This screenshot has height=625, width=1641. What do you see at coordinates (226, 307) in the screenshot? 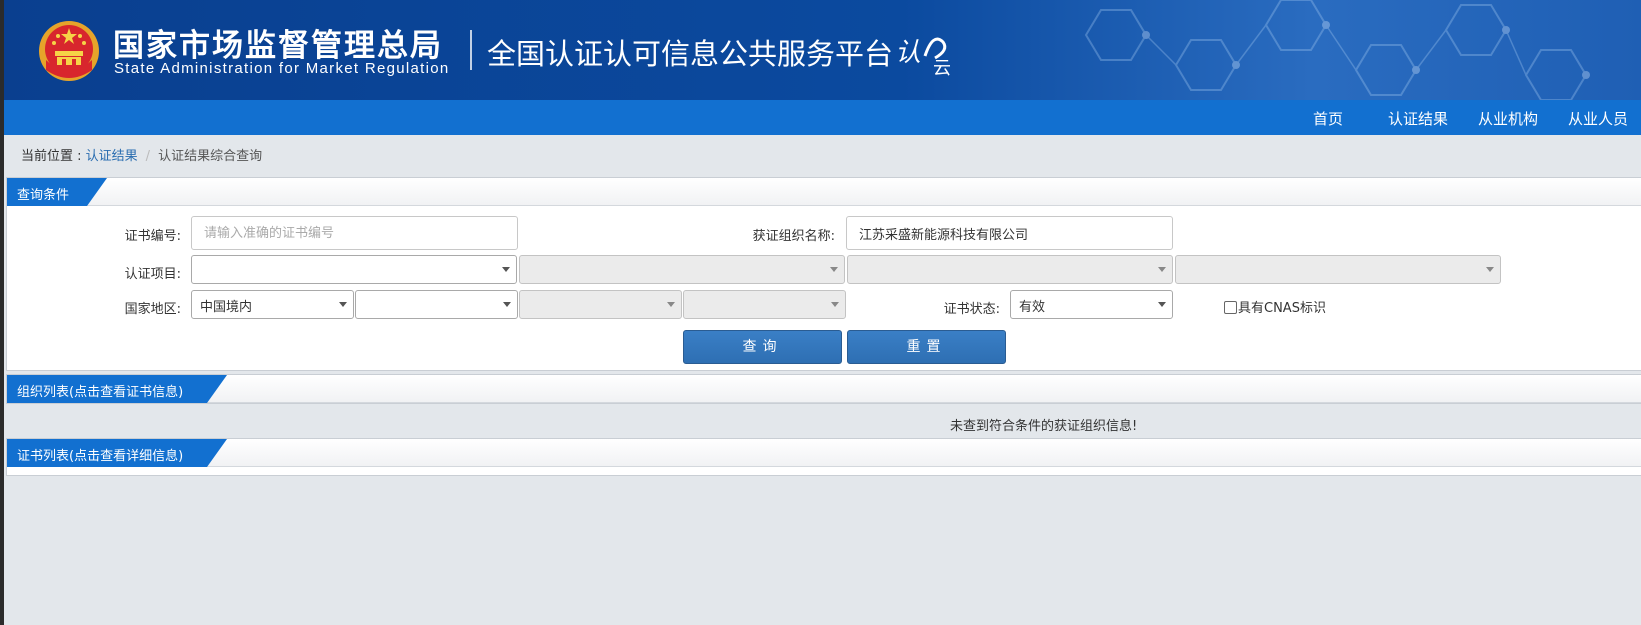
I see `region-select-1-value: 中国境内` at bounding box center [226, 307].